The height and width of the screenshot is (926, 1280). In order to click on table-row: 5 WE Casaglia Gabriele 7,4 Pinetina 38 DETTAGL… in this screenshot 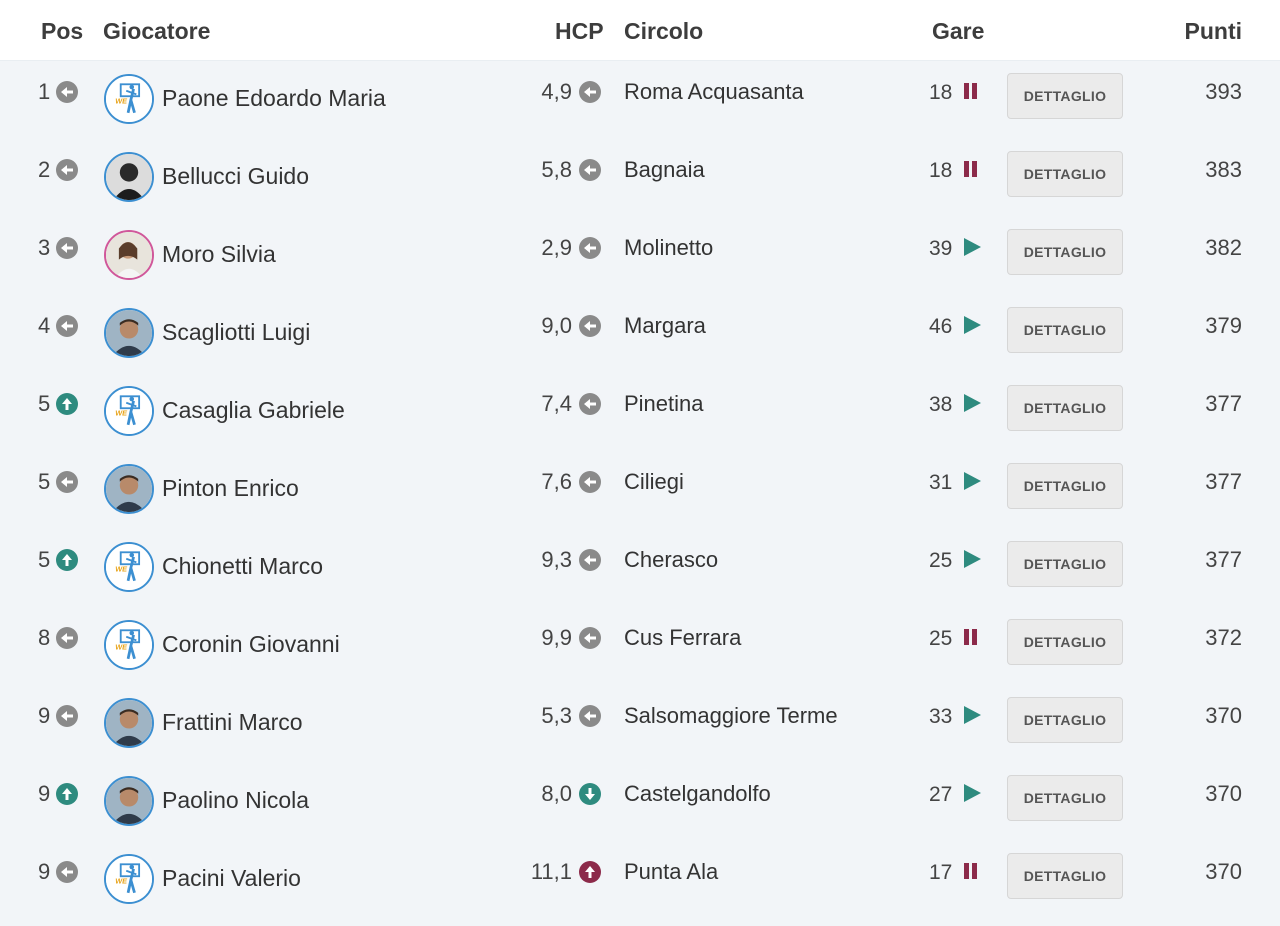, I will do `click(640, 412)`.